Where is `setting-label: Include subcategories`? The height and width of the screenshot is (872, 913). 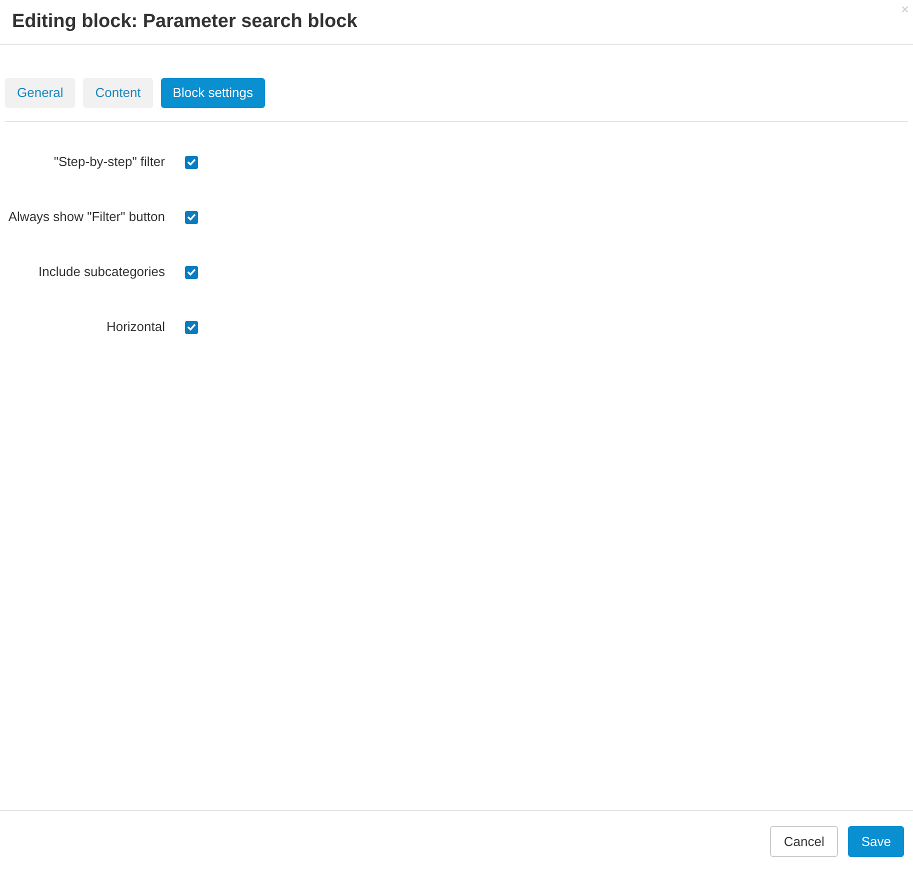 setting-label: Include subcategories is located at coordinates (101, 272).